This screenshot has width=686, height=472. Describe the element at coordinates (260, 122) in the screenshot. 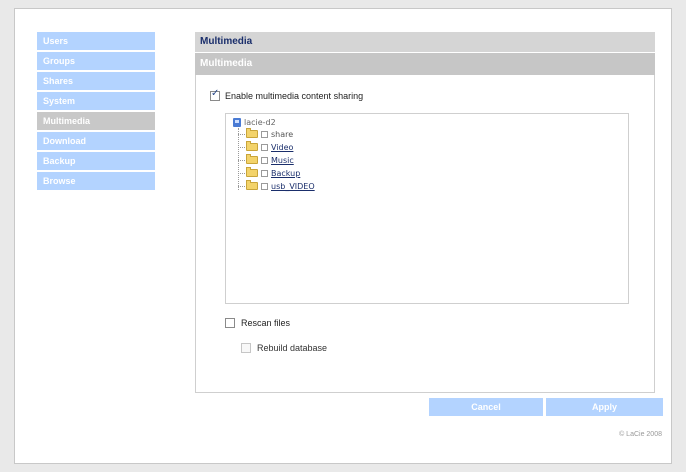

I see `tree-root-label: lacie-d2` at that location.